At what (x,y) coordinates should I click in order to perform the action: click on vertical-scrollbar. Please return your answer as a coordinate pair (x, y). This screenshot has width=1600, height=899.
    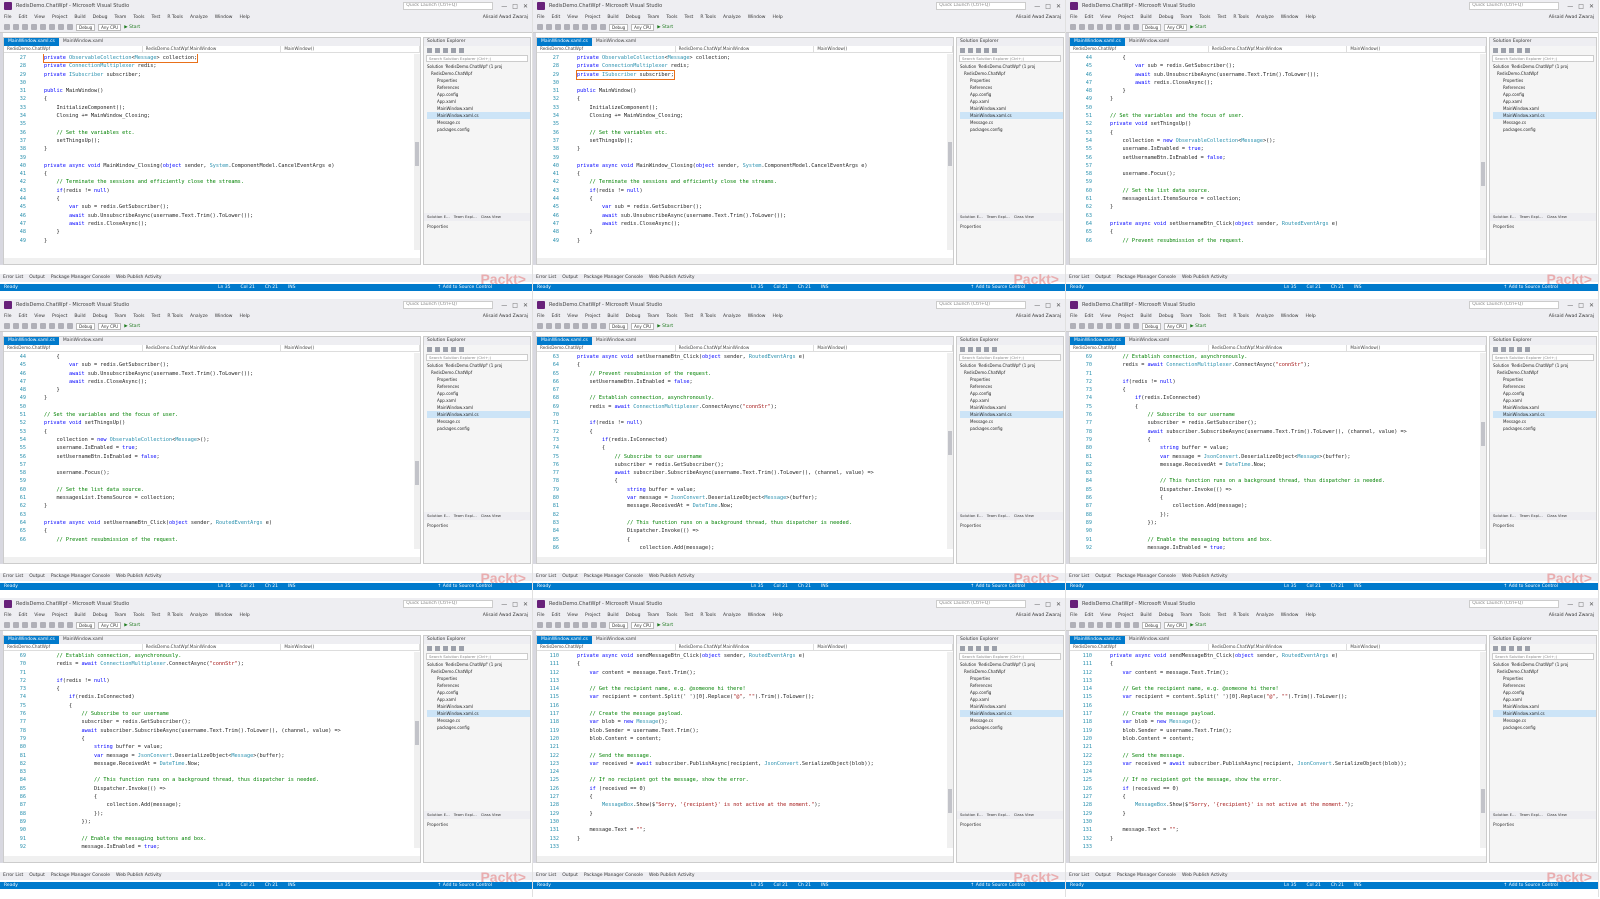
    Looking at the image, I should click on (1483, 451).